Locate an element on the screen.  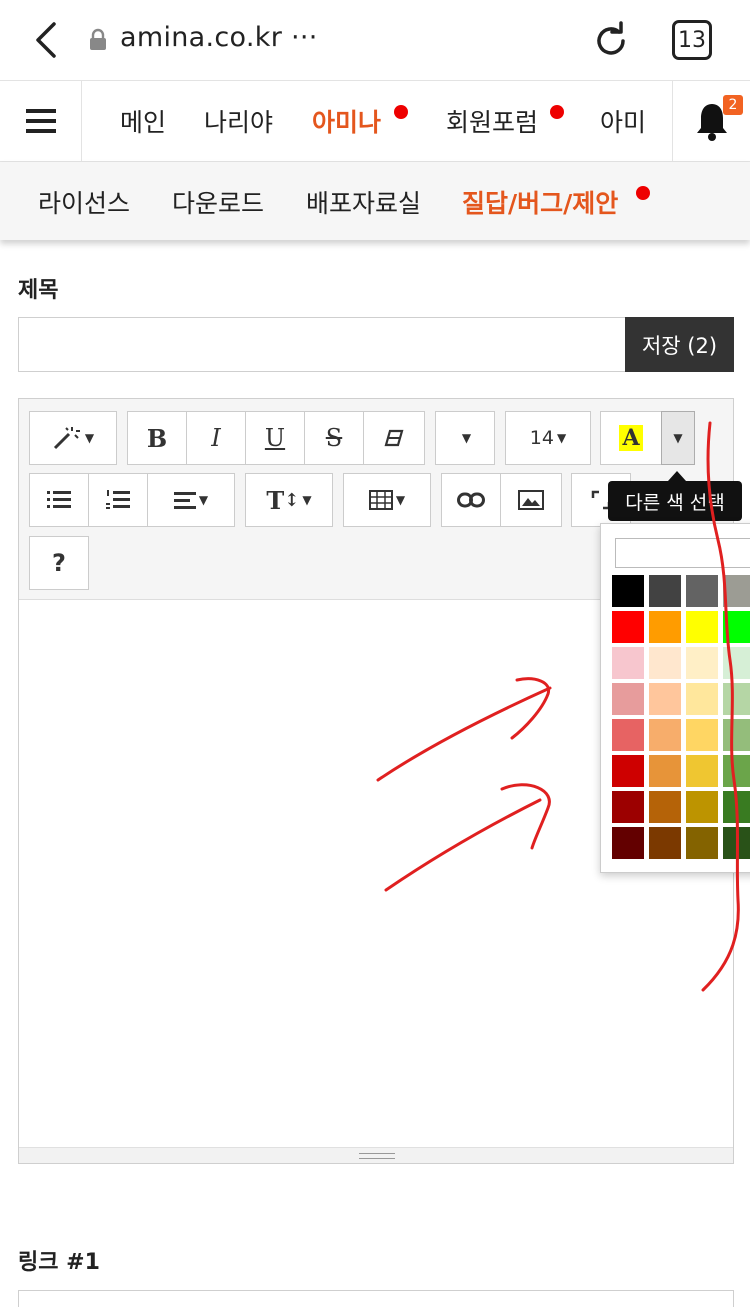
subnav-item-license: 라이선스 is located at coordinates (84, 202).